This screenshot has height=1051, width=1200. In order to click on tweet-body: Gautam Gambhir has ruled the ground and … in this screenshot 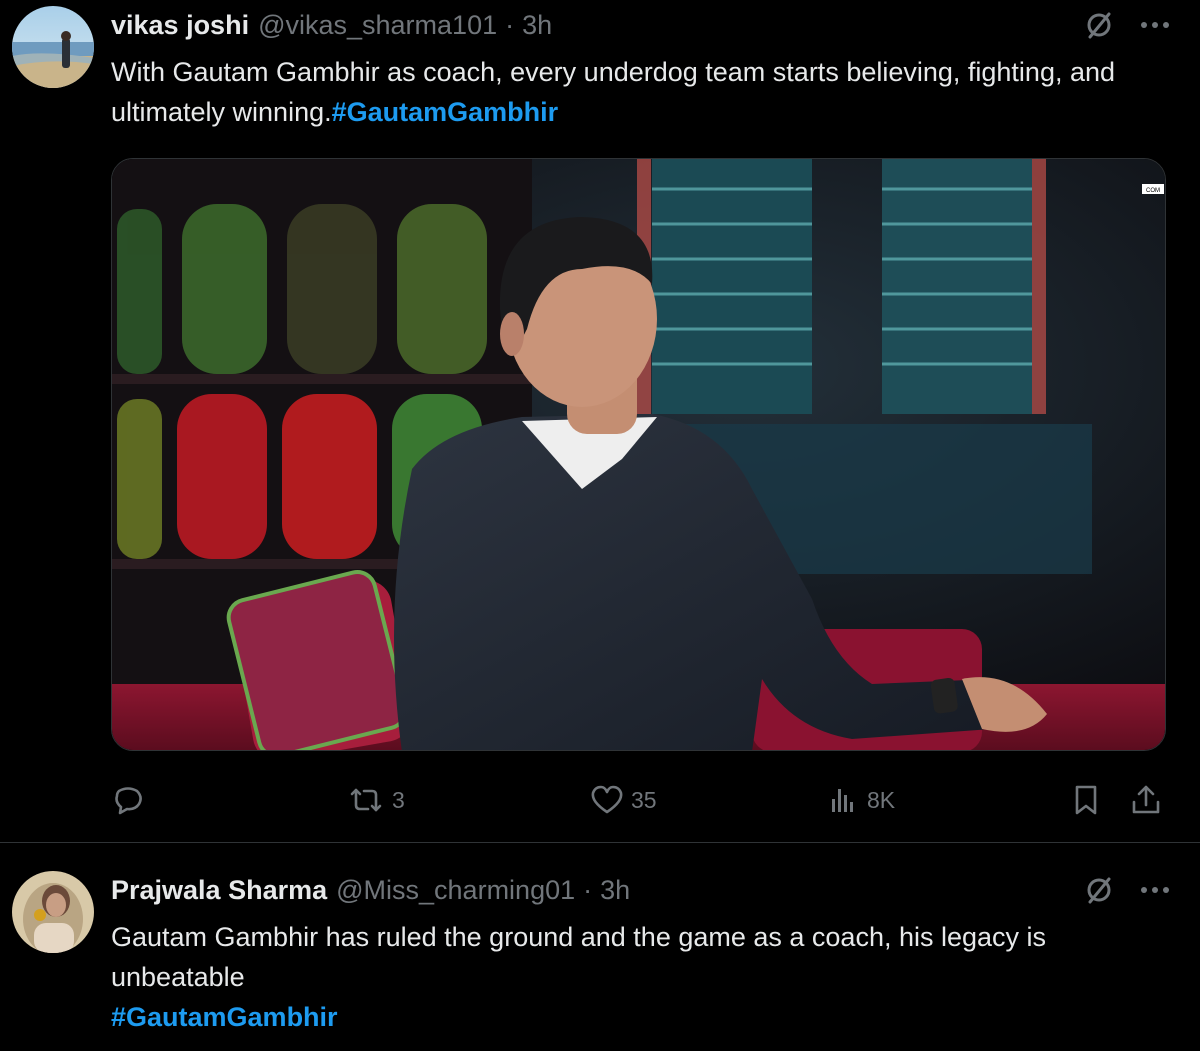, I will do `click(579, 957)`.